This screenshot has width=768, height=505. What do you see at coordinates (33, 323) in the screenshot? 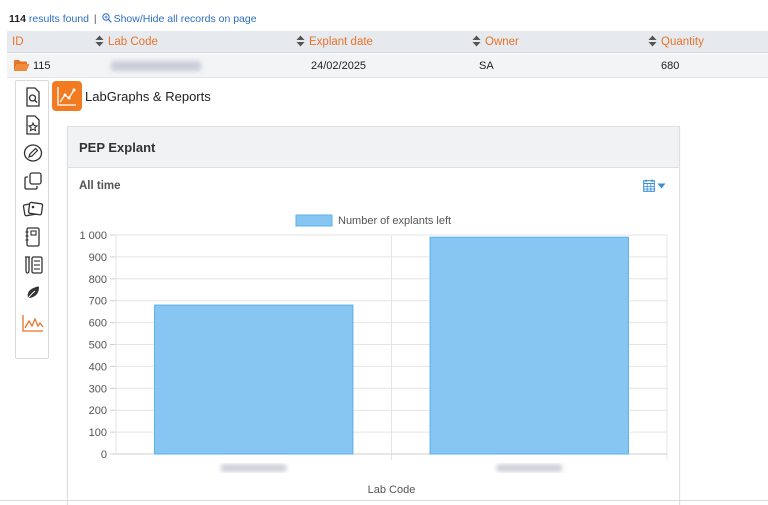
I see `line-graph-icon` at bounding box center [33, 323].